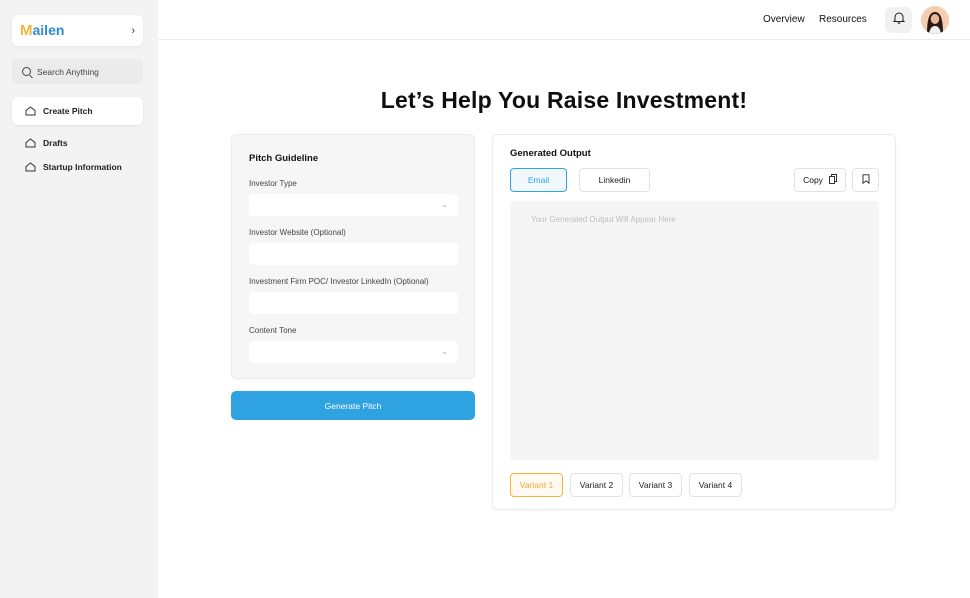  Describe the element at coordinates (353, 405) in the screenshot. I see `generate-pitch-button: Generate Pitch` at that location.